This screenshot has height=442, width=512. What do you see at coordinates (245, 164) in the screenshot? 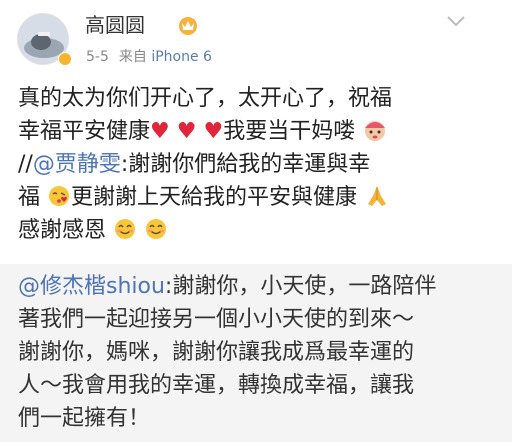
I see `content-text: :謝謝你們給我的幸運與幸` at bounding box center [245, 164].